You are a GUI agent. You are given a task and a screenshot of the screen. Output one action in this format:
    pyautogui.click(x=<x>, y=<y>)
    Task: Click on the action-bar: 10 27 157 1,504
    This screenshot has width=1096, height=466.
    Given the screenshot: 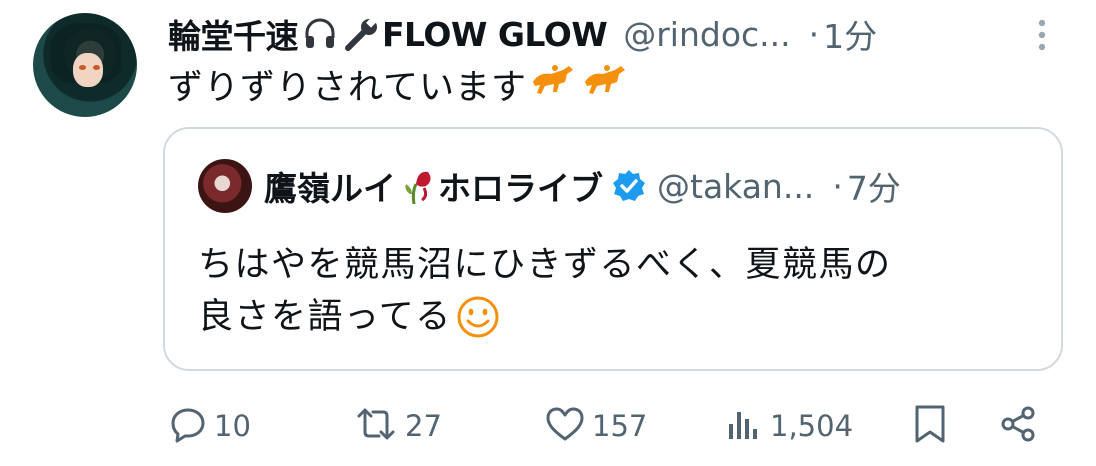 What is the action you would take?
    pyautogui.click(x=608, y=426)
    